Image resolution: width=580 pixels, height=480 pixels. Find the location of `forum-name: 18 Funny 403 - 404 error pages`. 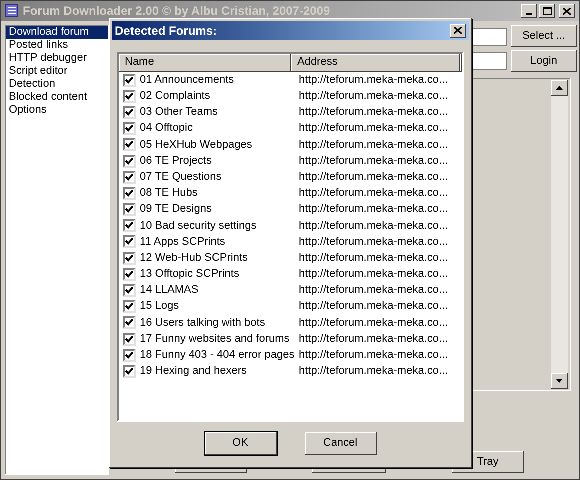

forum-name: 18 Funny 403 - 404 error pages is located at coordinates (217, 356).